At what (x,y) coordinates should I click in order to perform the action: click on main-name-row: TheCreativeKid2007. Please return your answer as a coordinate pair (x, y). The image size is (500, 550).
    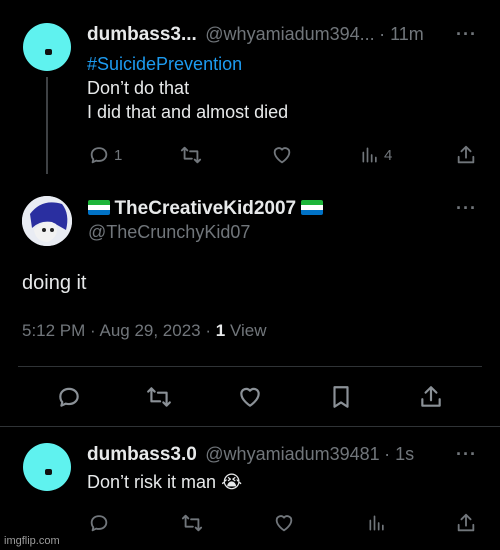
    Looking at the image, I should click on (205, 209).